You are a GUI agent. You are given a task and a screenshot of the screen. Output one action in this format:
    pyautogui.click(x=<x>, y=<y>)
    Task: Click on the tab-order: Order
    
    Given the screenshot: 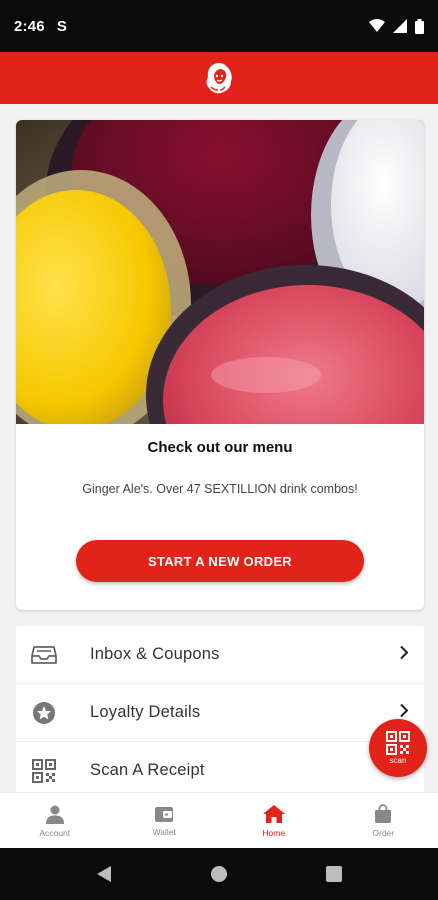 What is the action you would take?
    pyautogui.click(x=383, y=820)
    